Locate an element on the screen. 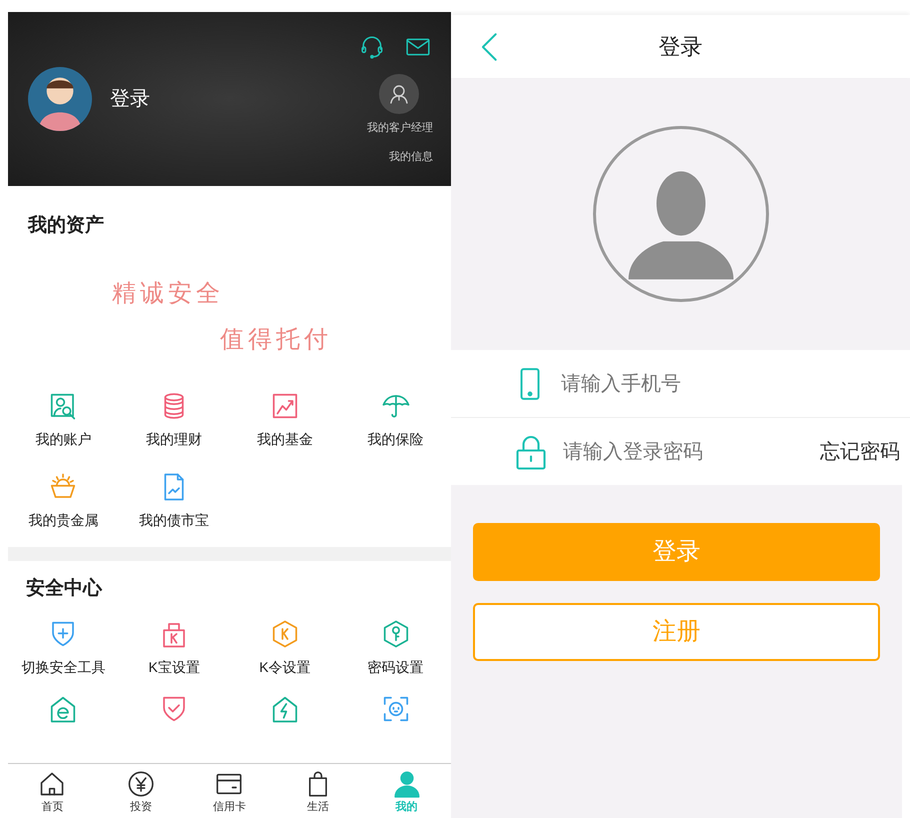  tab-bar-item: 信用卡 is located at coordinates (229, 792).